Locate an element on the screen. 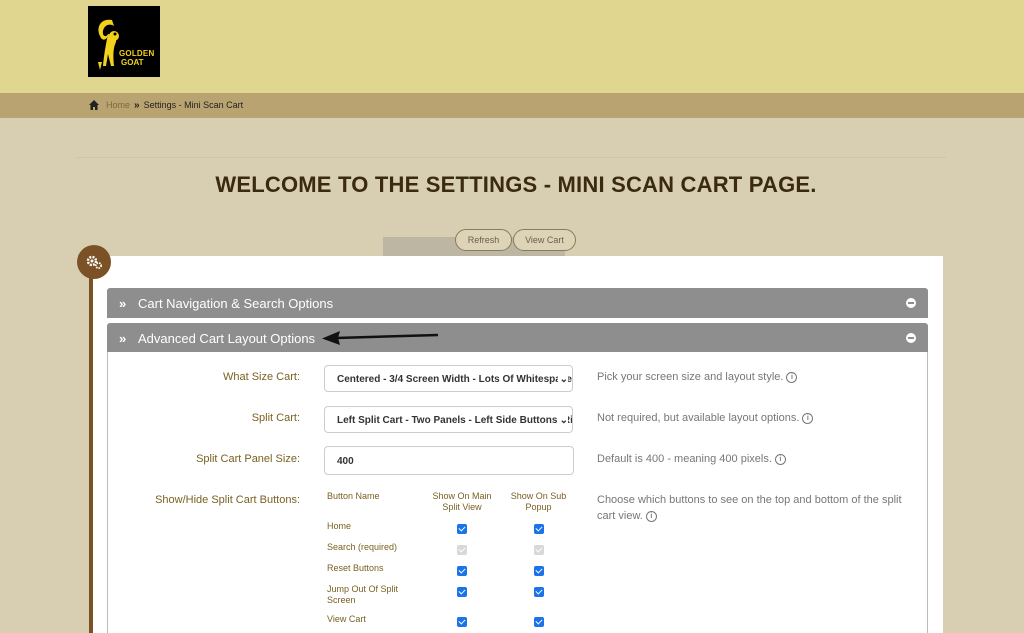 Image resolution: width=1024 pixels, height=633 pixels. buttons-label: Show/Hide Split Cart Buttons: is located at coordinates (227, 500).